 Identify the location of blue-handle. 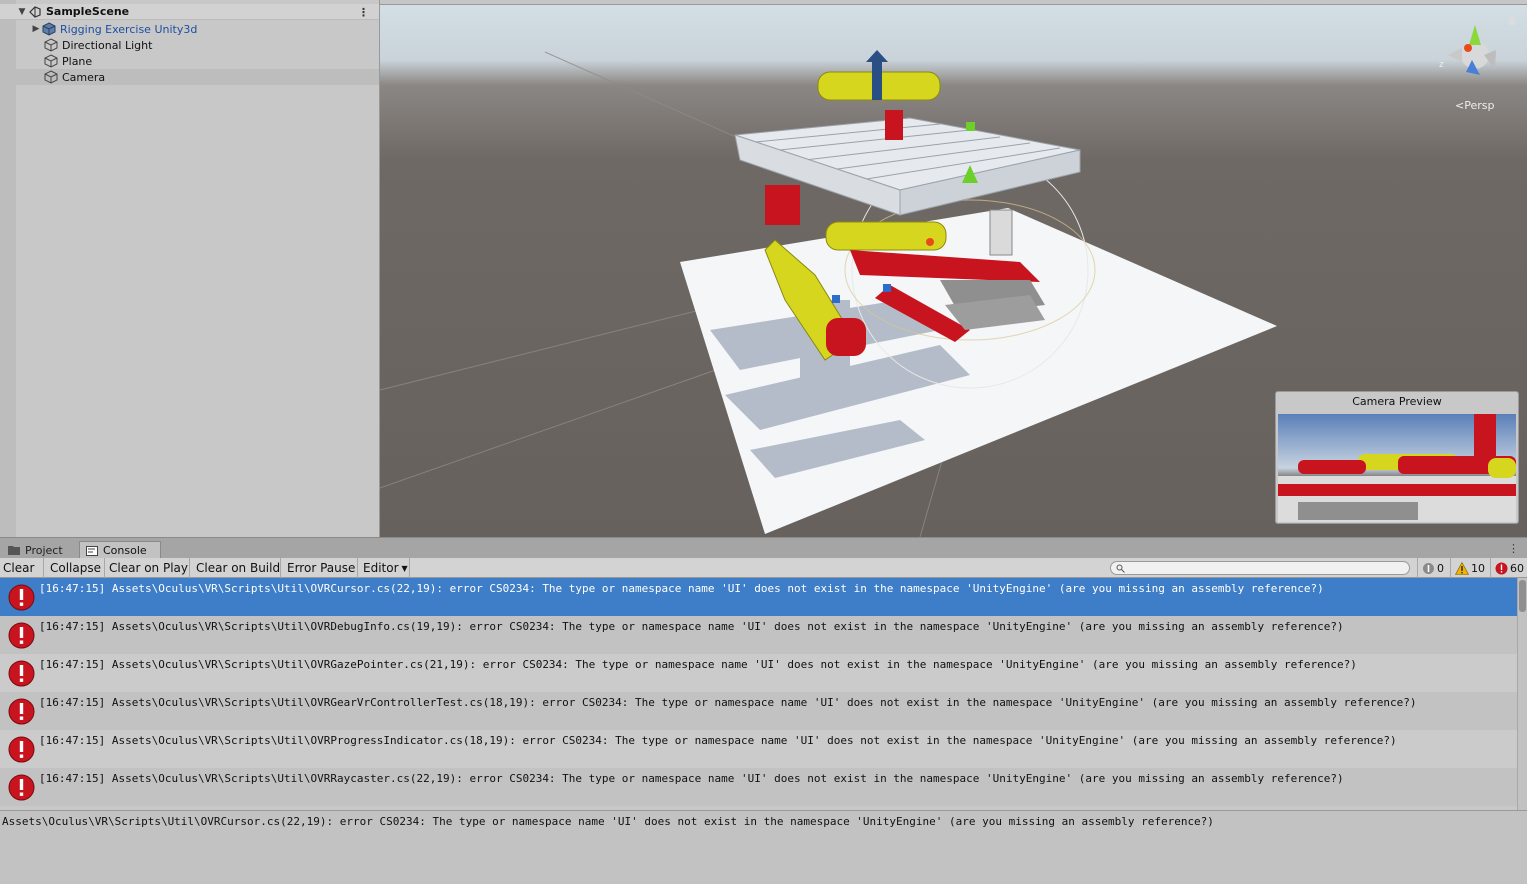
(836, 299).